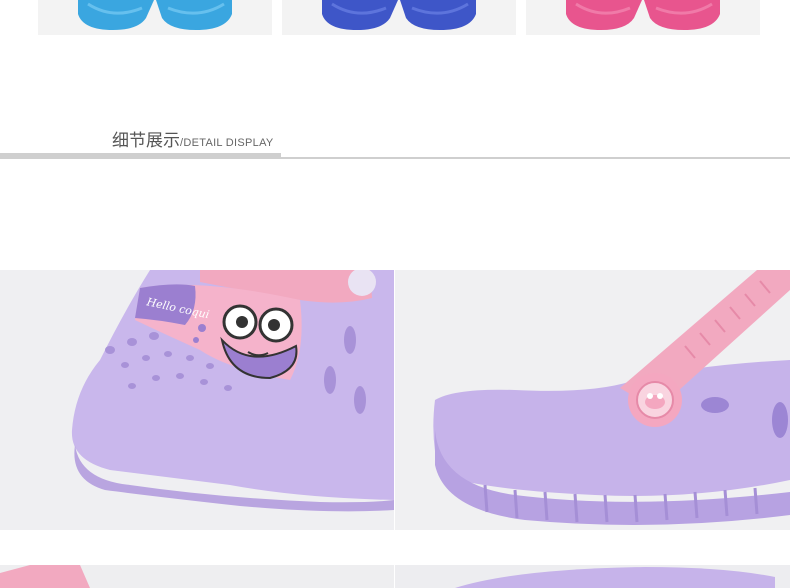 This screenshot has height=588, width=790. I want to click on section-title-en: /DETAIL DISPLAY, so click(227, 143).